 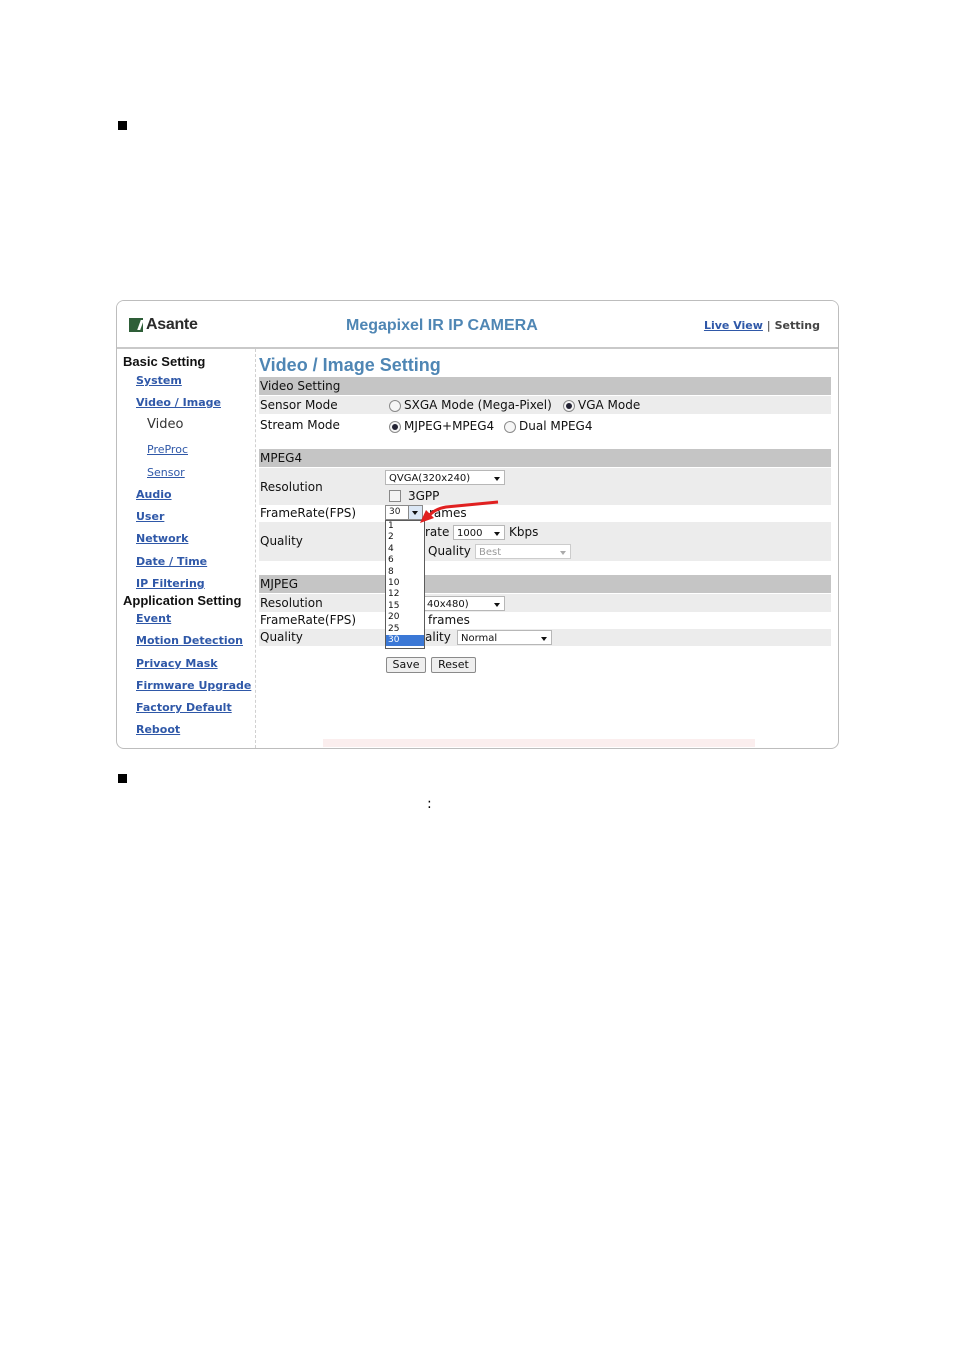 What do you see at coordinates (539, 743) in the screenshot?
I see `footer-stripe` at bounding box center [539, 743].